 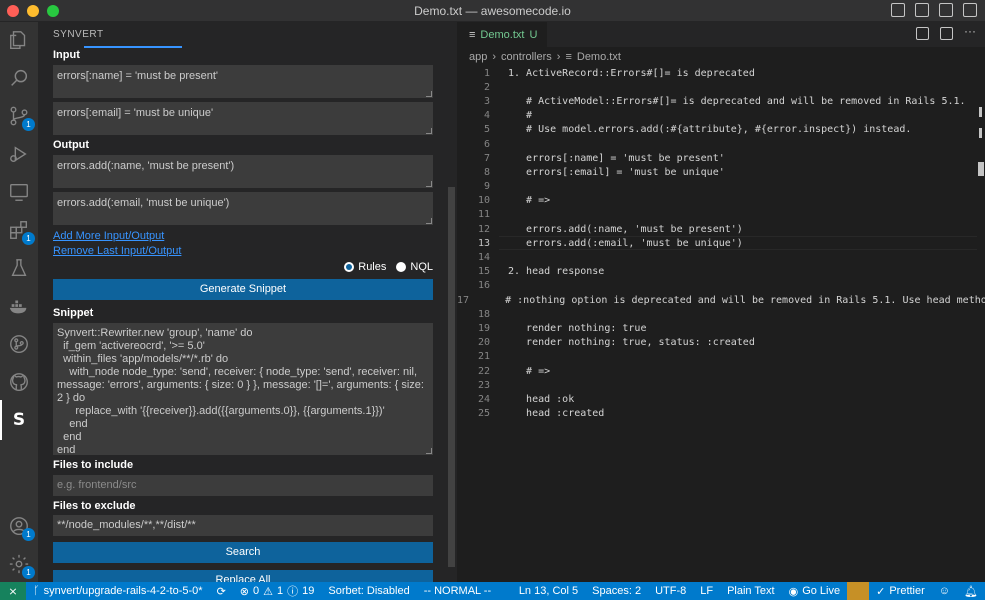 I want to click on account-icon: 1, so click(x=21, y=527).